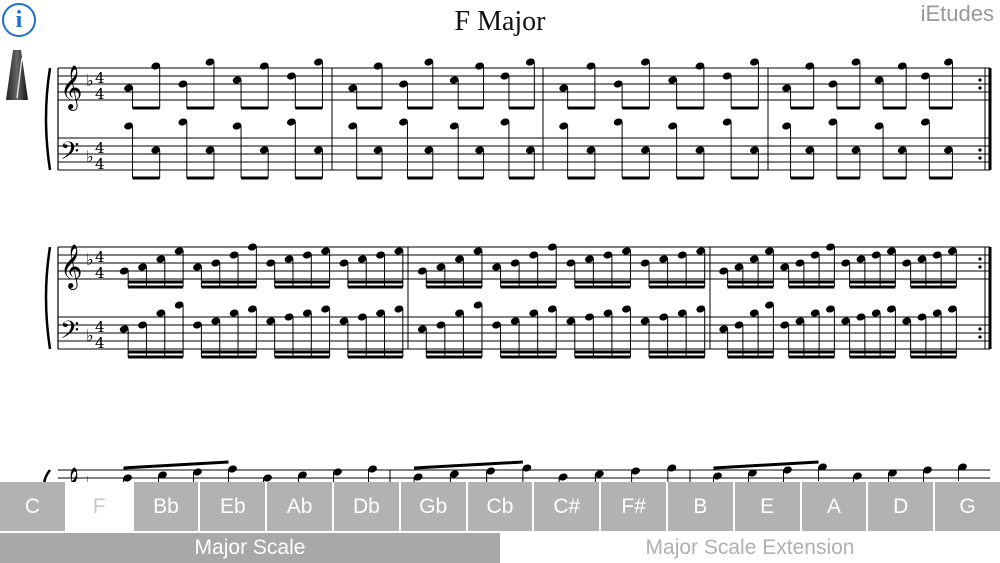 This screenshot has width=1000, height=563. What do you see at coordinates (568, 506) in the screenshot?
I see `key-button-c-sharp: C#` at bounding box center [568, 506].